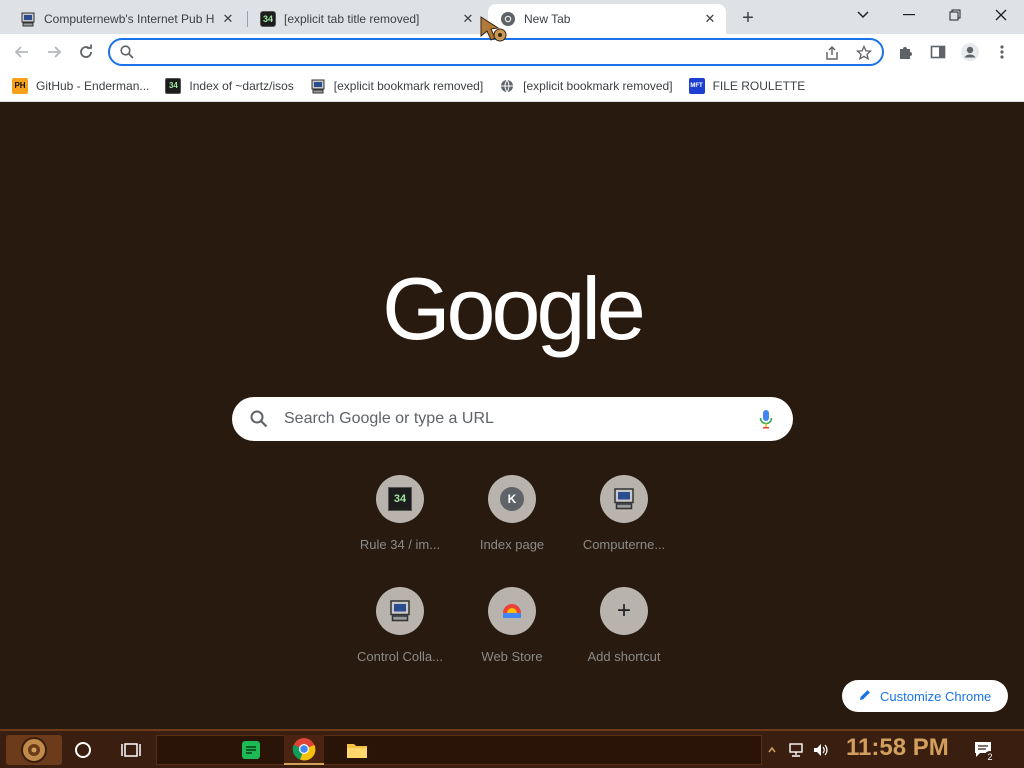 The image size is (1024, 768). What do you see at coordinates (512, 544) in the screenshot?
I see `shortcut-label: Index page` at bounding box center [512, 544].